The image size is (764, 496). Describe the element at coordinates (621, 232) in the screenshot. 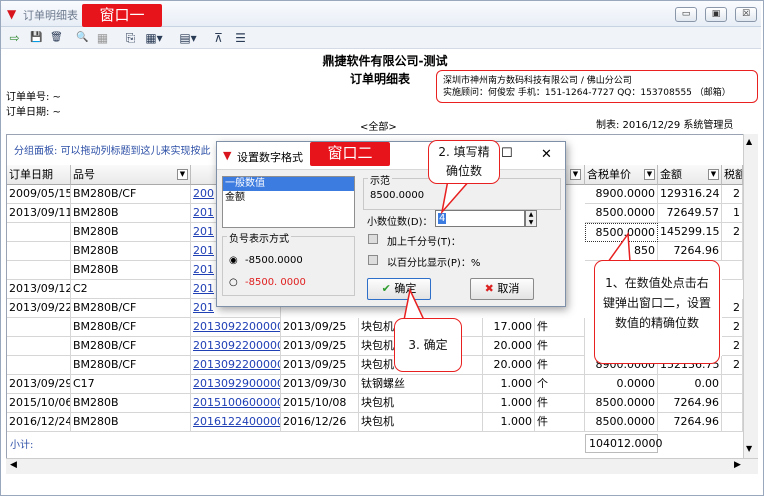

I see `cell-price-selected: 8500.0000` at that location.